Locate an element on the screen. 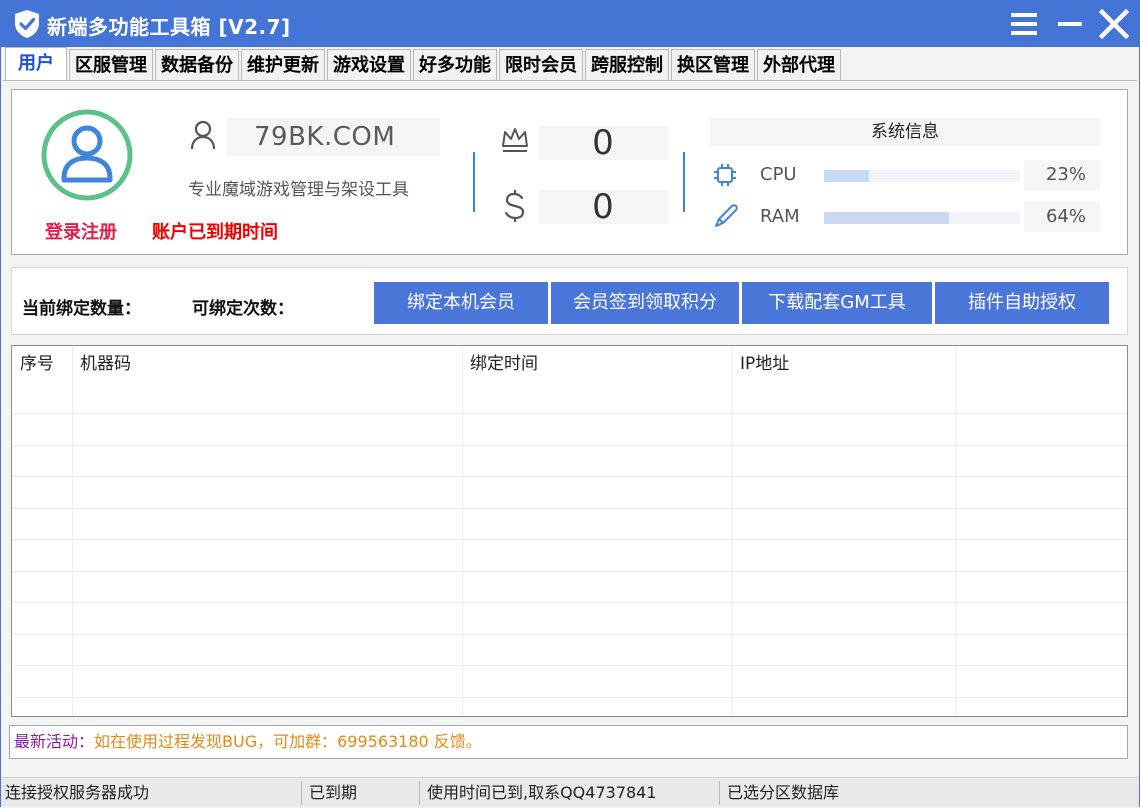 The height and width of the screenshot is (808, 1140). status-bar: 连接授权服务器成功 已到期 使用时间已到,取系QQ4737841 已选分区数据库 is located at coordinates (570, 792).